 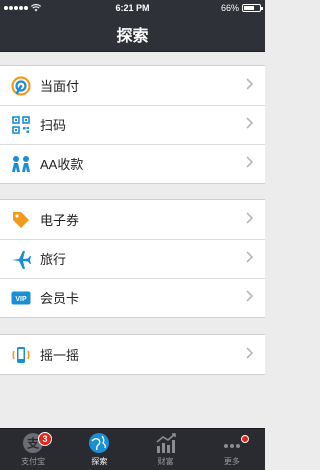 What do you see at coordinates (45, 439) in the screenshot?
I see `notification-badge: 3` at bounding box center [45, 439].